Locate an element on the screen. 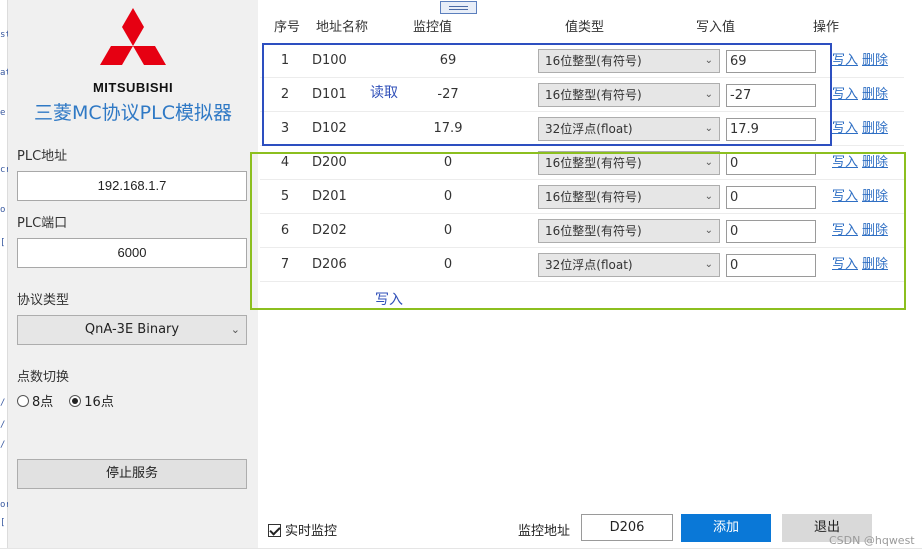 The image size is (922, 557). points-radio-group: 8点 16点 is located at coordinates (71, 400).